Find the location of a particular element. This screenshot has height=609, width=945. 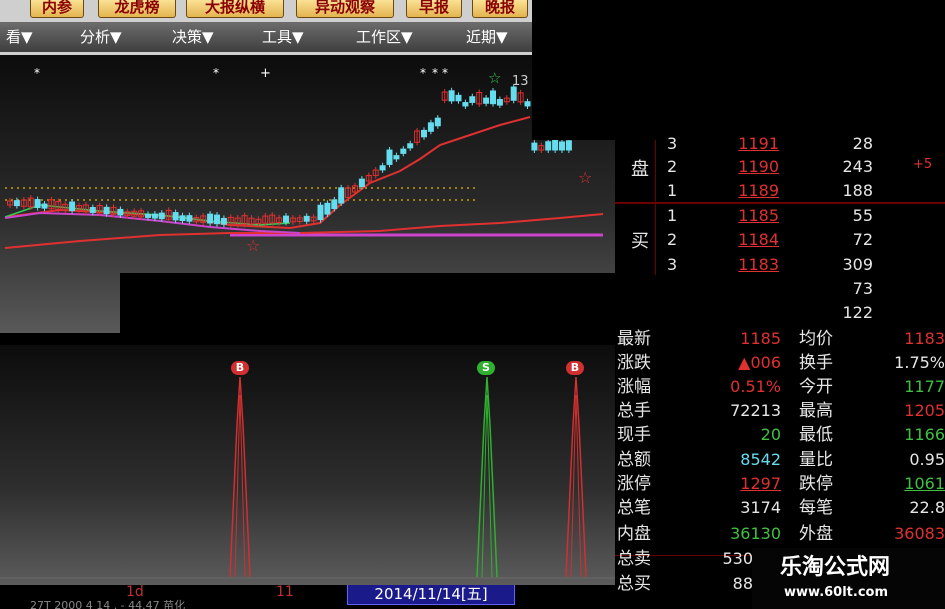

orderbook-volume: 72 is located at coordinates (862, 239).